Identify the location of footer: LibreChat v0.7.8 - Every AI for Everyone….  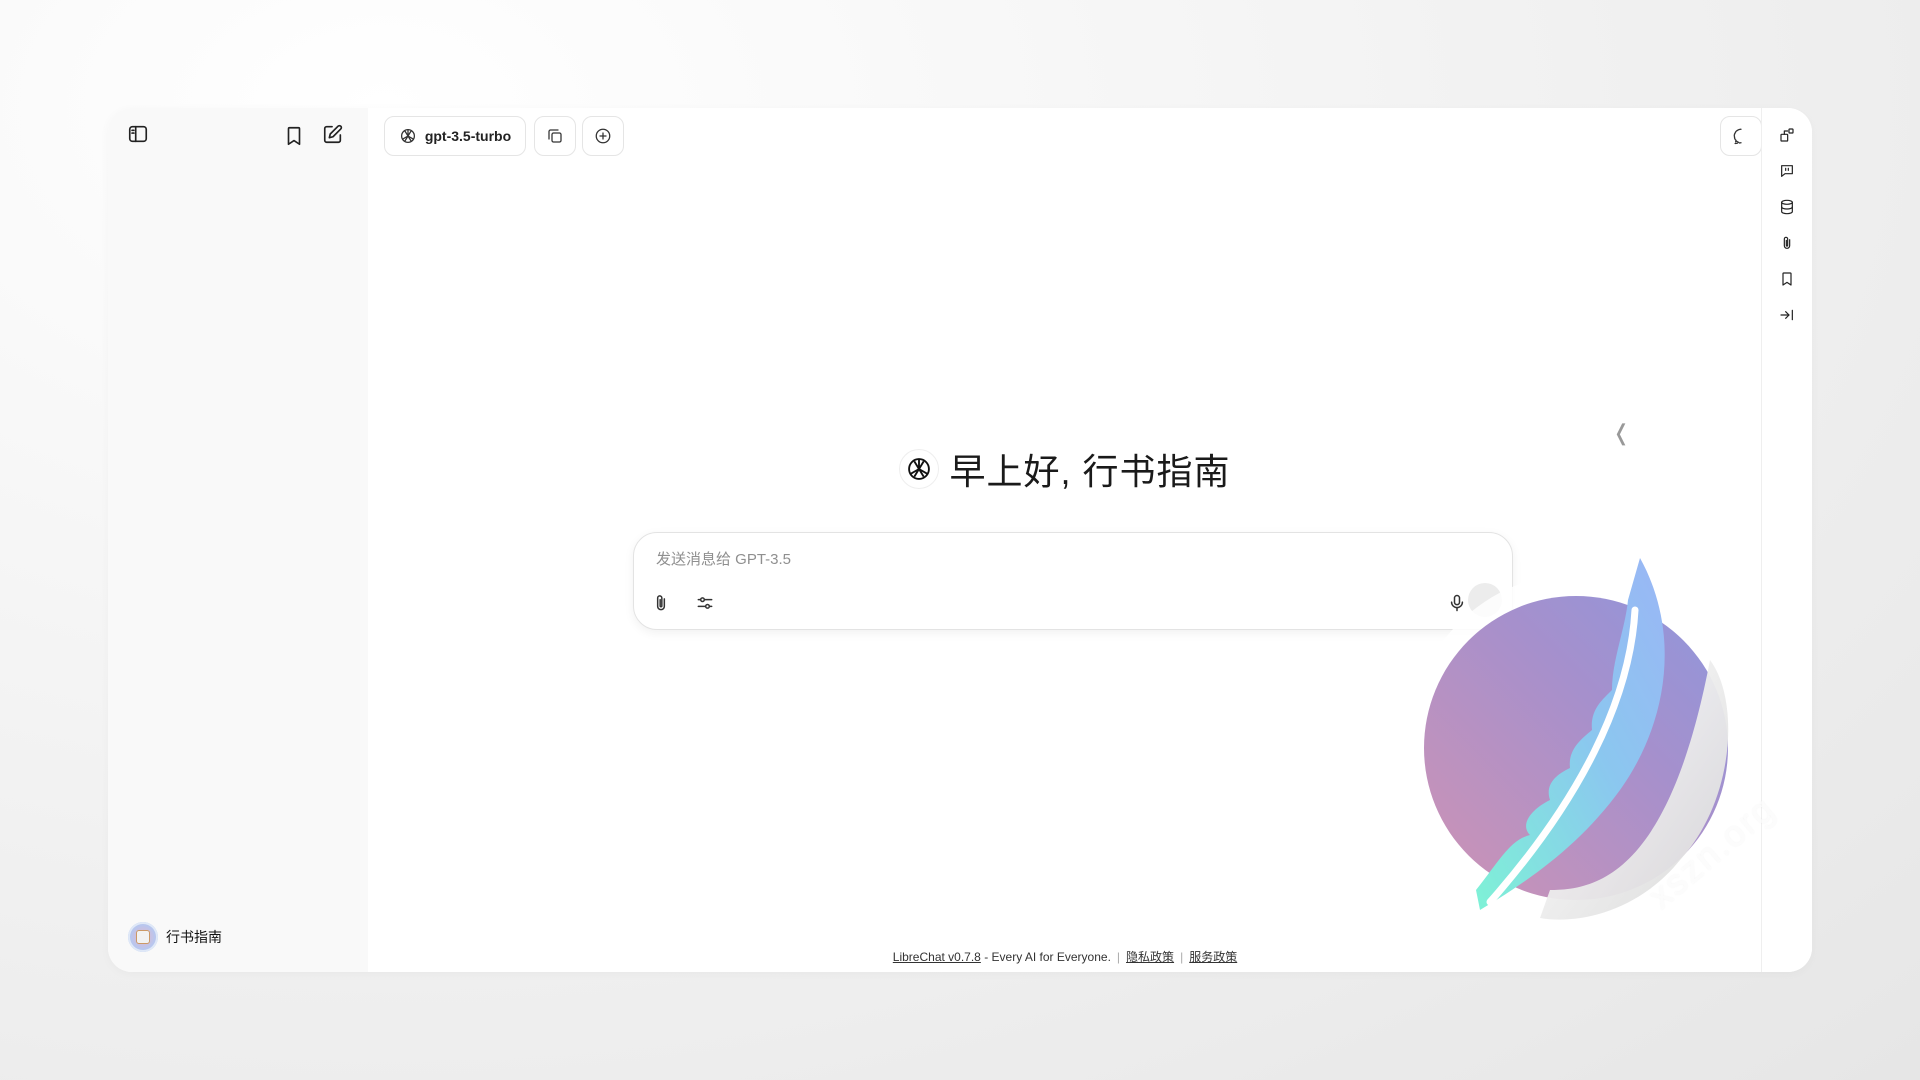
(1065, 956).